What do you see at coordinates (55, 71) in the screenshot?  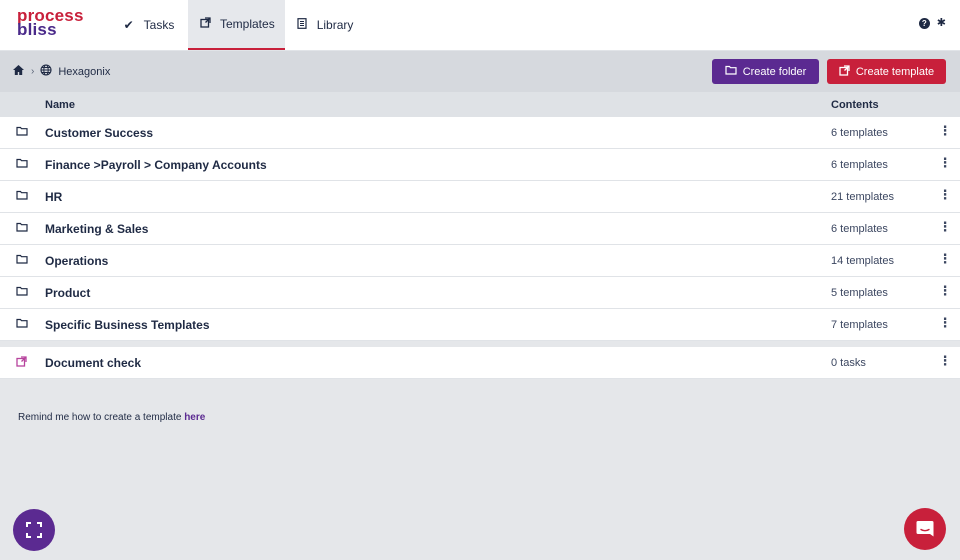 I see `breadcrumb: › Hexagonix` at bounding box center [55, 71].